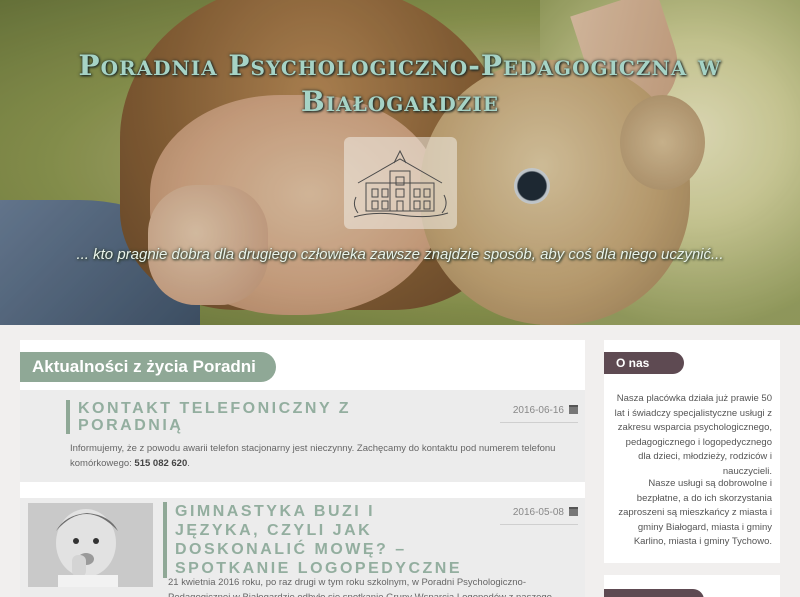 The width and height of the screenshot is (800, 597). I want to click on building-drawing-logo-icon, so click(401, 183).